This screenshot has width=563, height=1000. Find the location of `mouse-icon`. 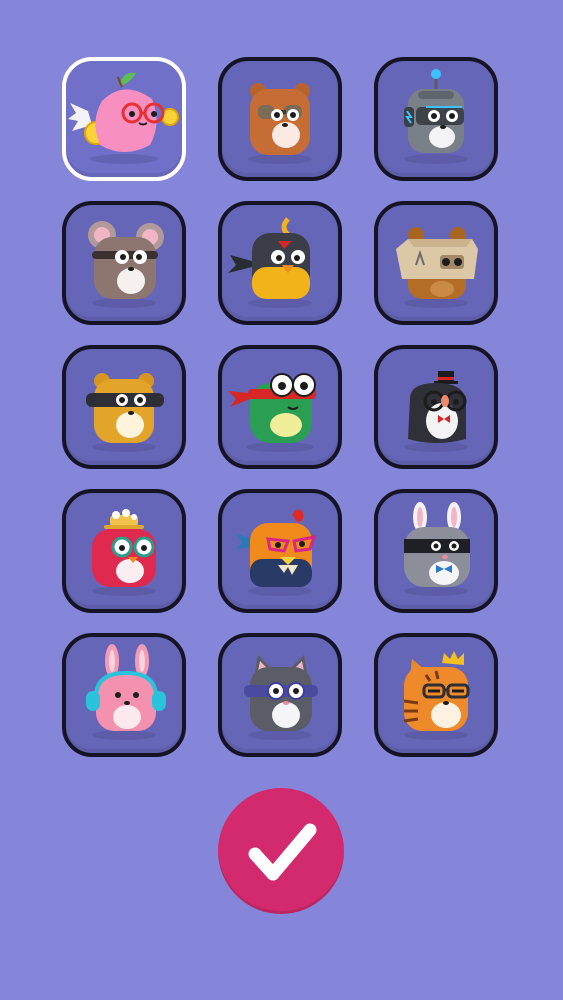

mouse-icon is located at coordinates (126, 264).